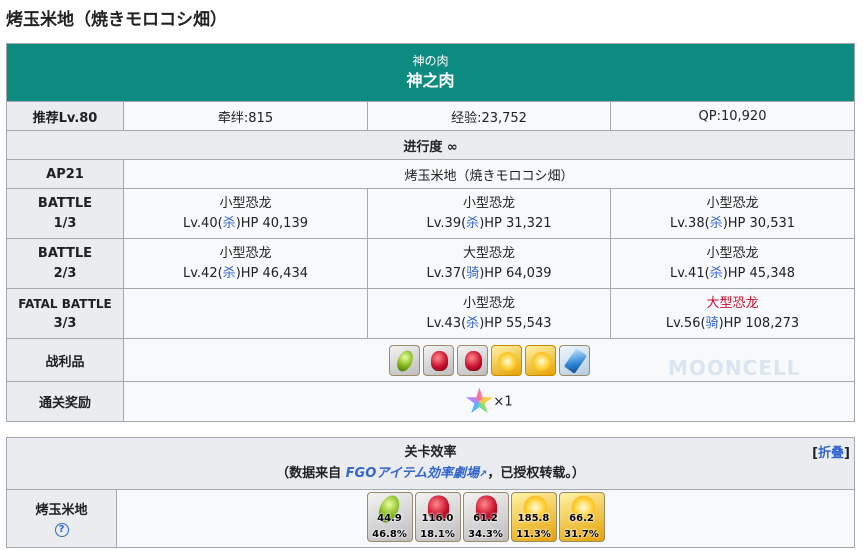 The width and height of the screenshot is (866, 550). I want to click on efficiency-item: 61.2 34.3%, so click(485, 517).